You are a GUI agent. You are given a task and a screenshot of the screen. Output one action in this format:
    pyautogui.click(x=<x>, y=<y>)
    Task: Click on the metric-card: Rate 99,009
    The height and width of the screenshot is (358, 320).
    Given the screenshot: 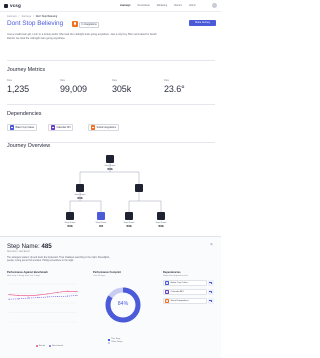 What is the action you would take?
    pyautogui.click(x=84, y=86)
    